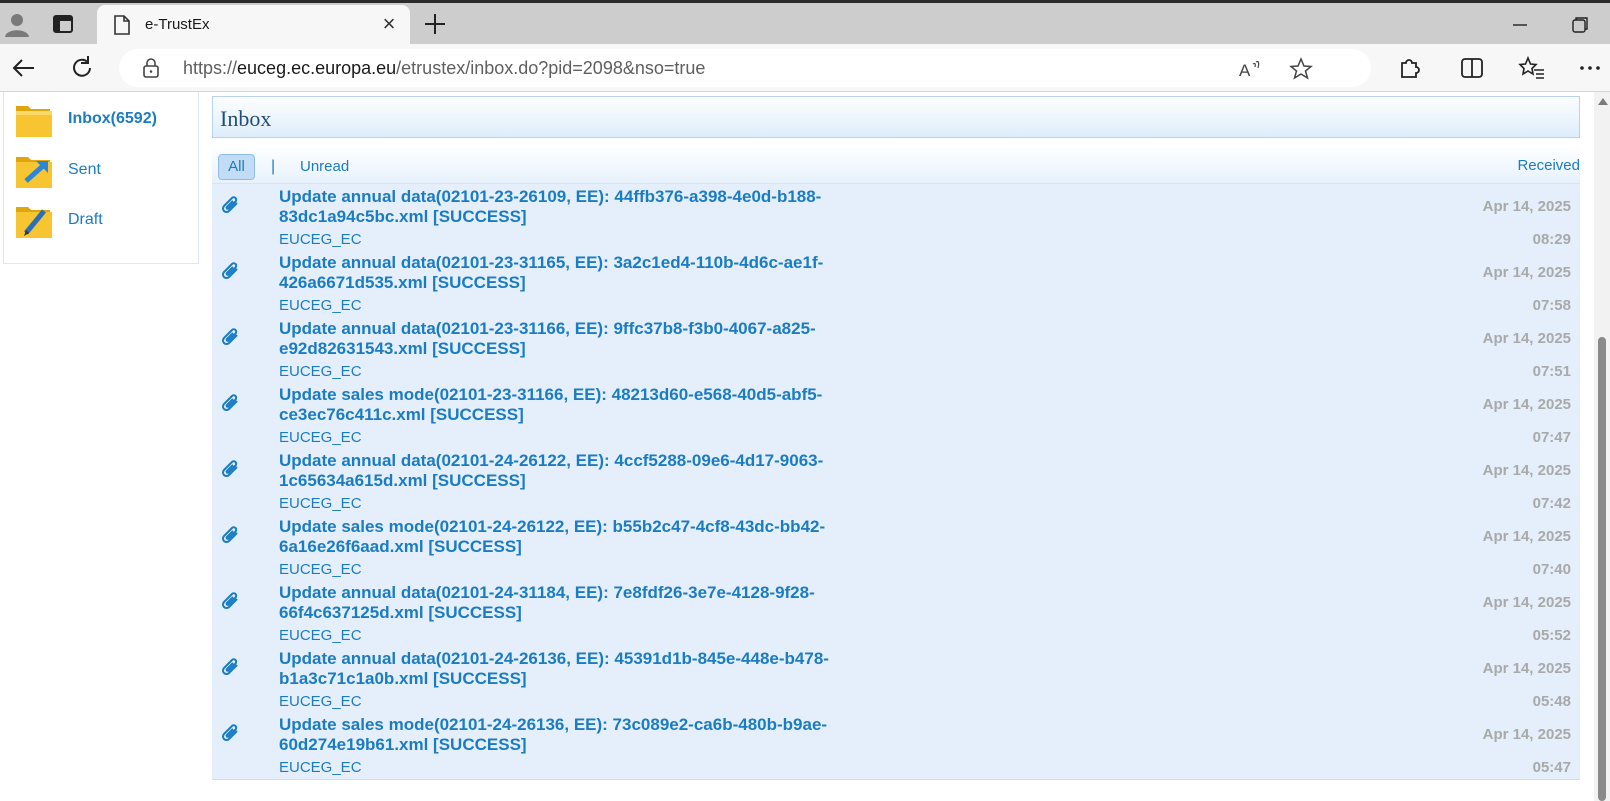 The height and width of the screenshot is (801, 1610). I want to click on read-aloud-icon: A, so click(1249, 69).